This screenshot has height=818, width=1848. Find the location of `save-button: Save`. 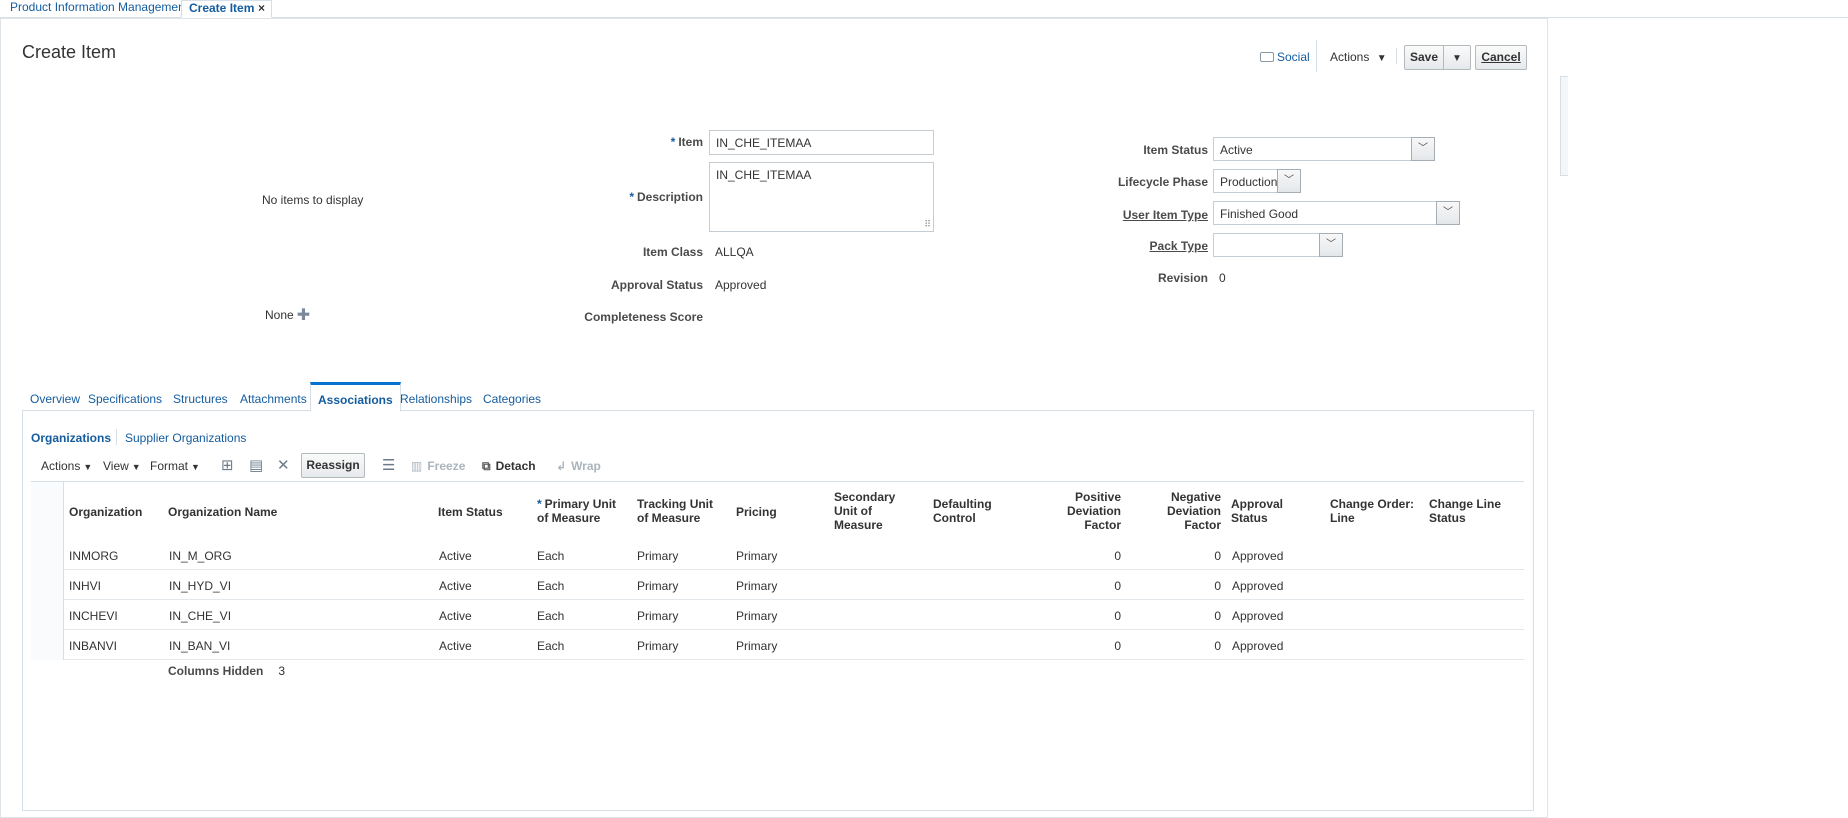

save-button: Save is located at coordinates (1424, 57).